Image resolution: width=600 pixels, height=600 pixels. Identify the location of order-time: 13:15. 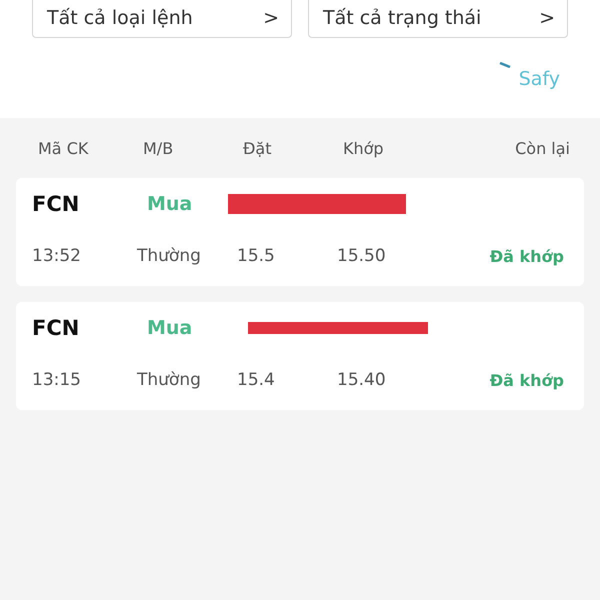
(57, 380).